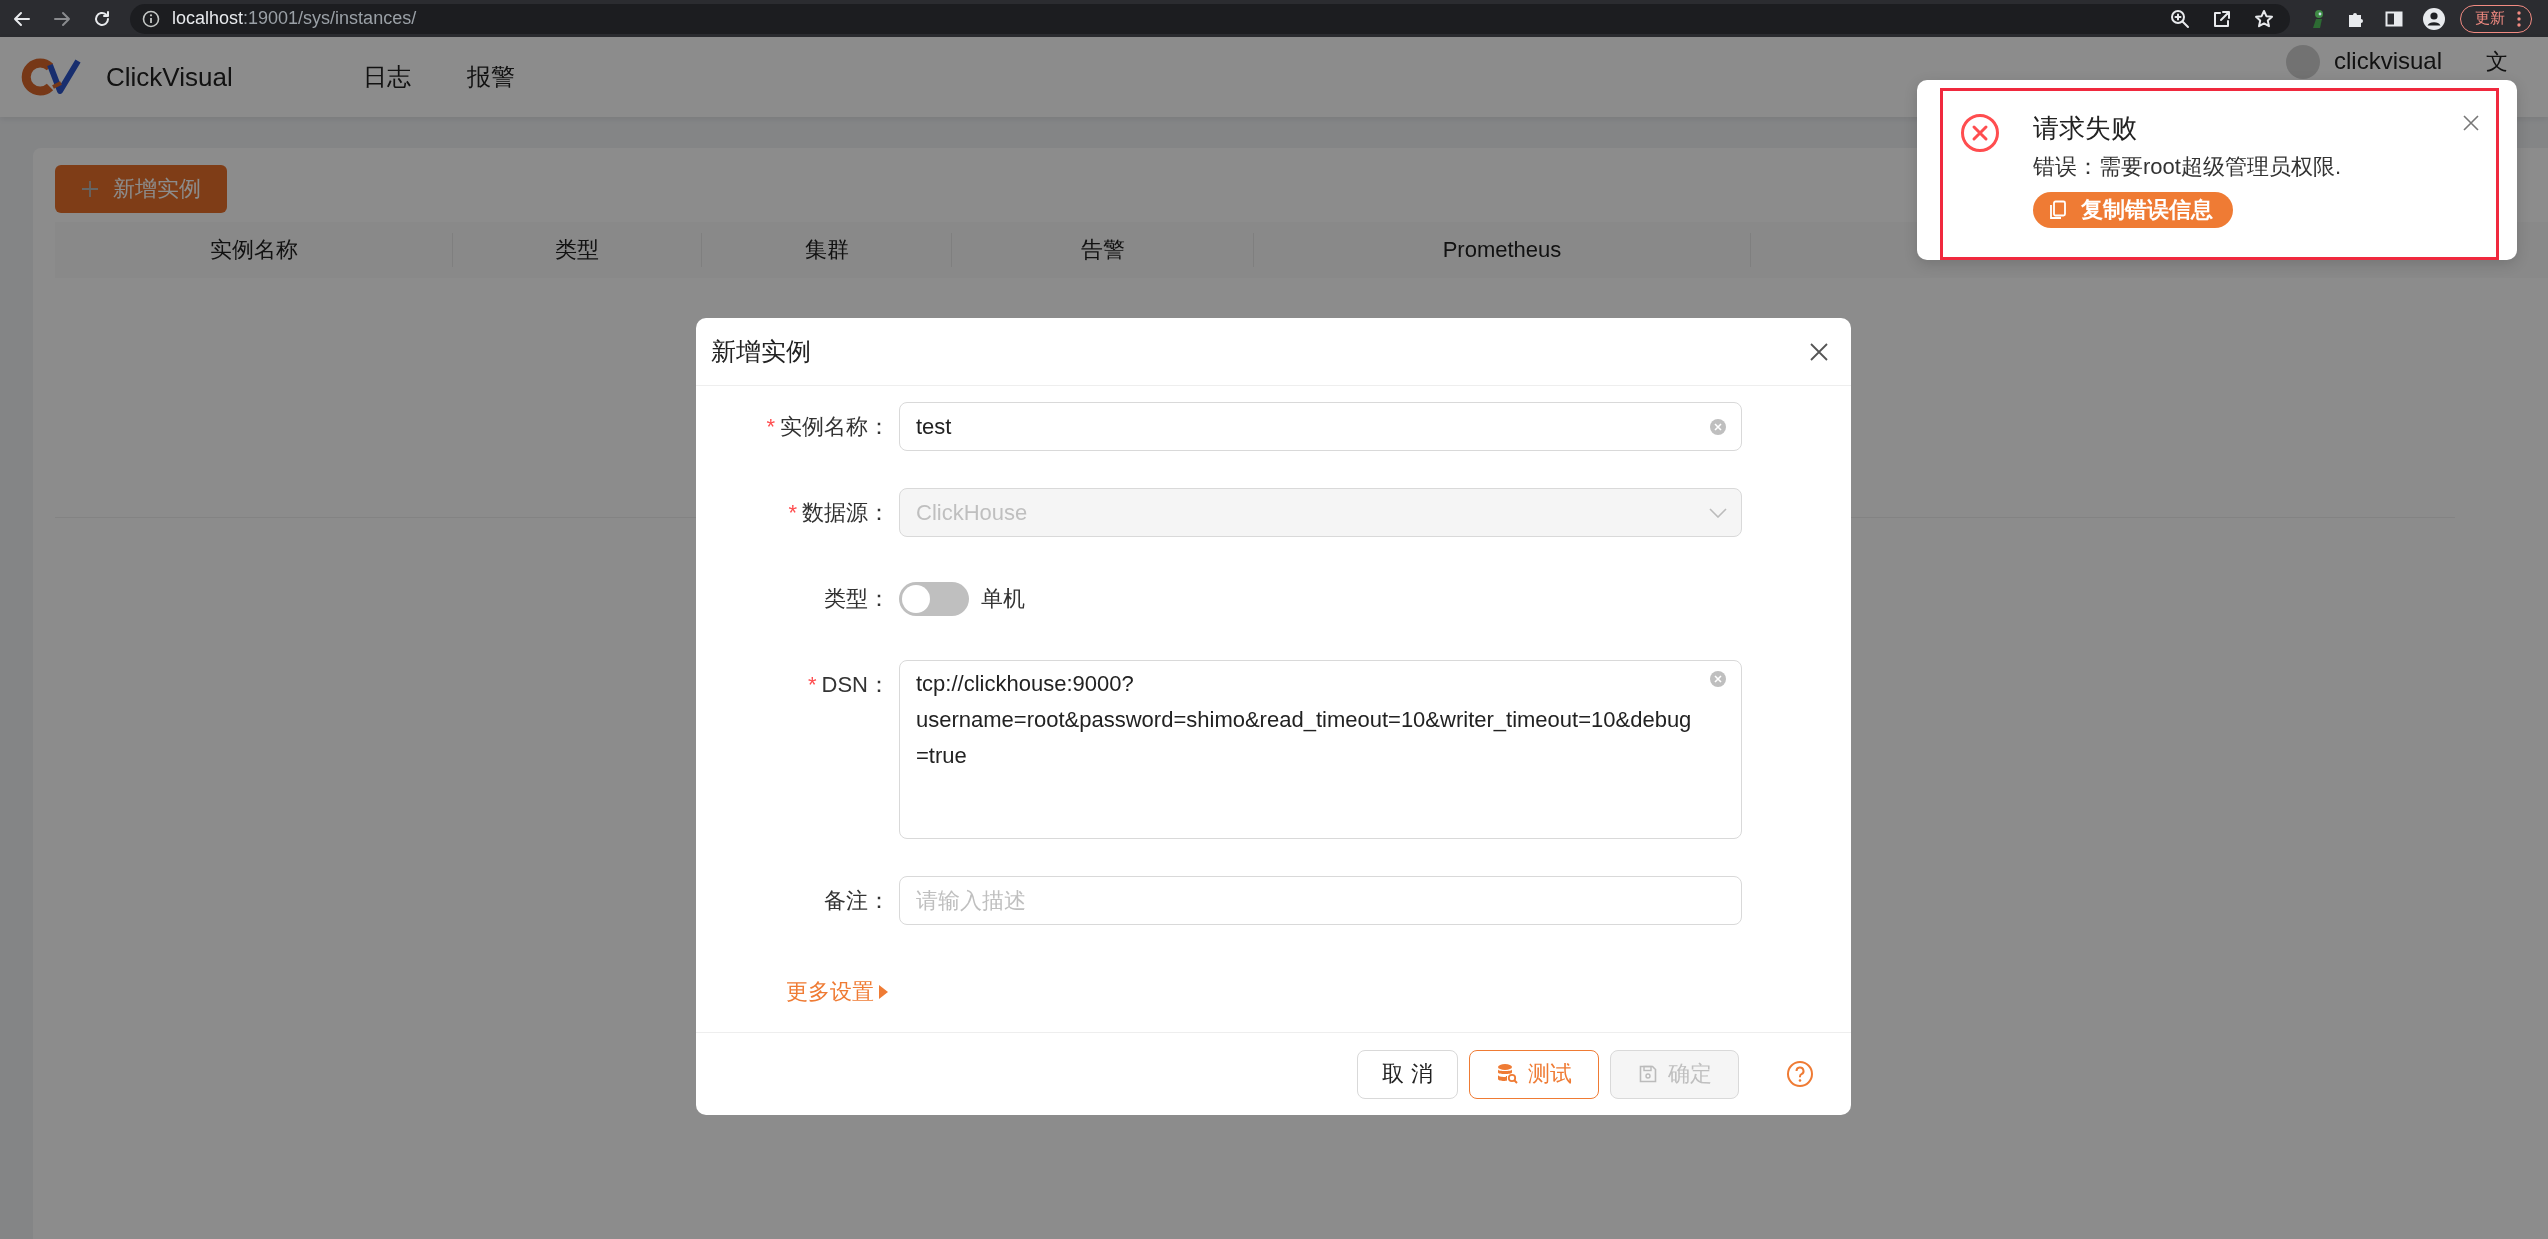 Image resolution: width=2548 pixels, height=1239 pixels. Describe the element at coordinates (827, 250) in the screenshot. I see `column-header: 集群` at that location.